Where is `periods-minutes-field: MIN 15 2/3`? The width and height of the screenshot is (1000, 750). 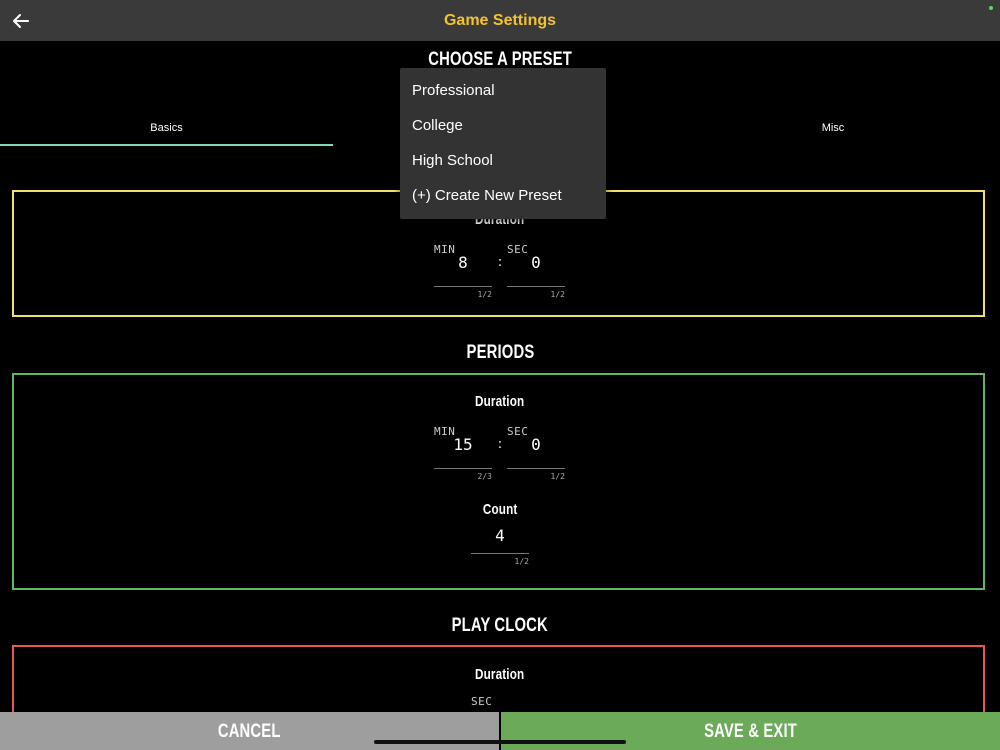
periods-minutes-field: MIN 15 2/3 is located at coordinates (463, 453).